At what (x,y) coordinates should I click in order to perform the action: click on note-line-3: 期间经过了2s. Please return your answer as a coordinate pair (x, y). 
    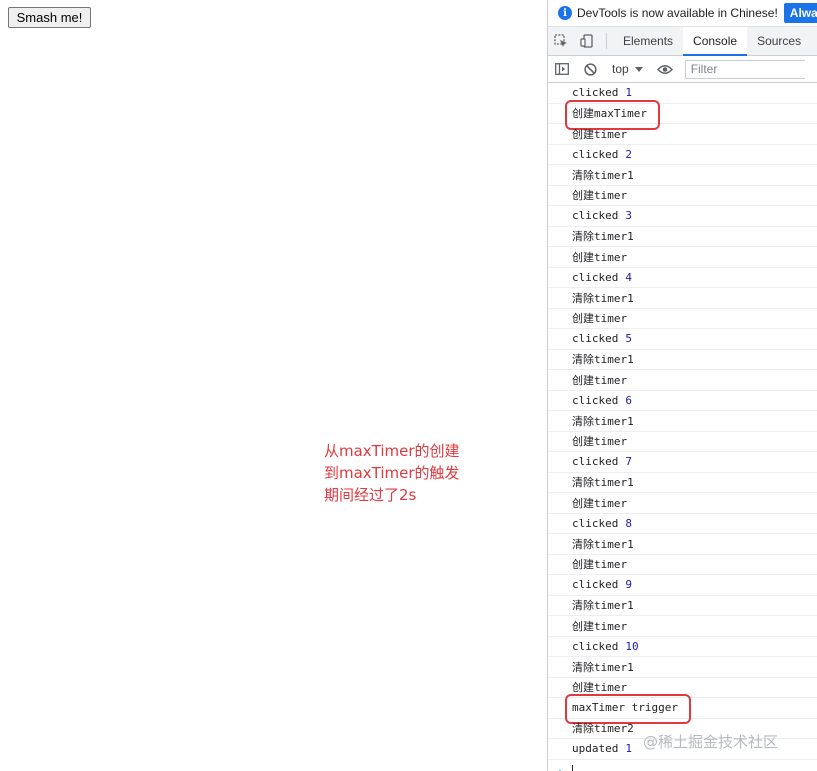
    Looking at the image, I should click on (370, 495).